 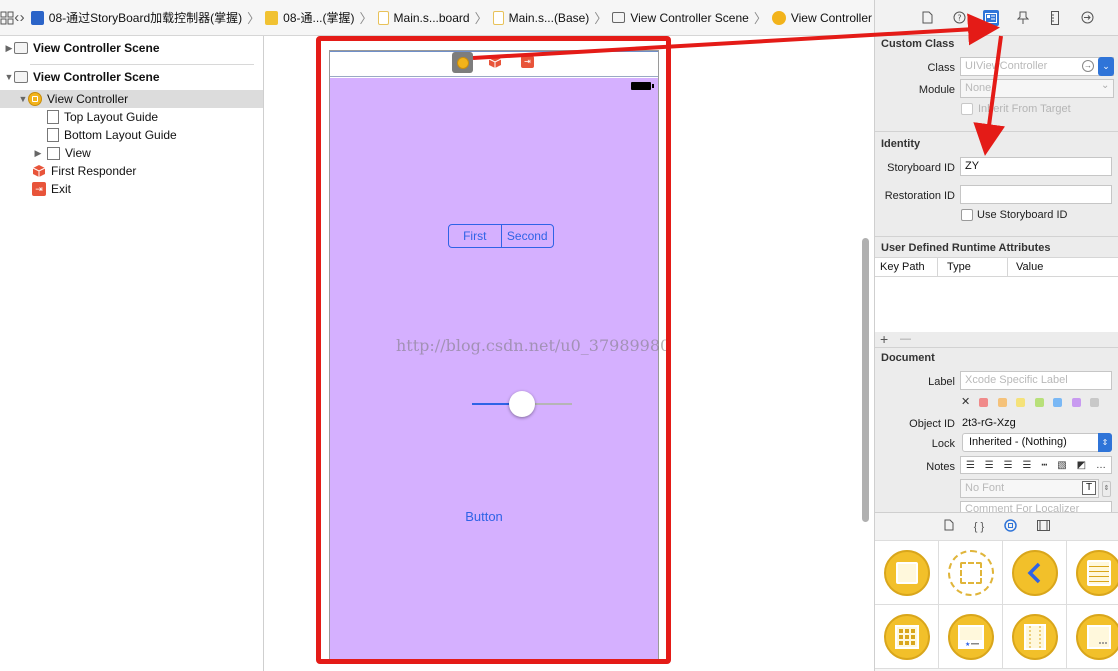 What do you see at coordinates (1036, 506) in the screenshot?
I see `notes-comment-field: Comment For Localizer` at bounding box center [1036, 506].